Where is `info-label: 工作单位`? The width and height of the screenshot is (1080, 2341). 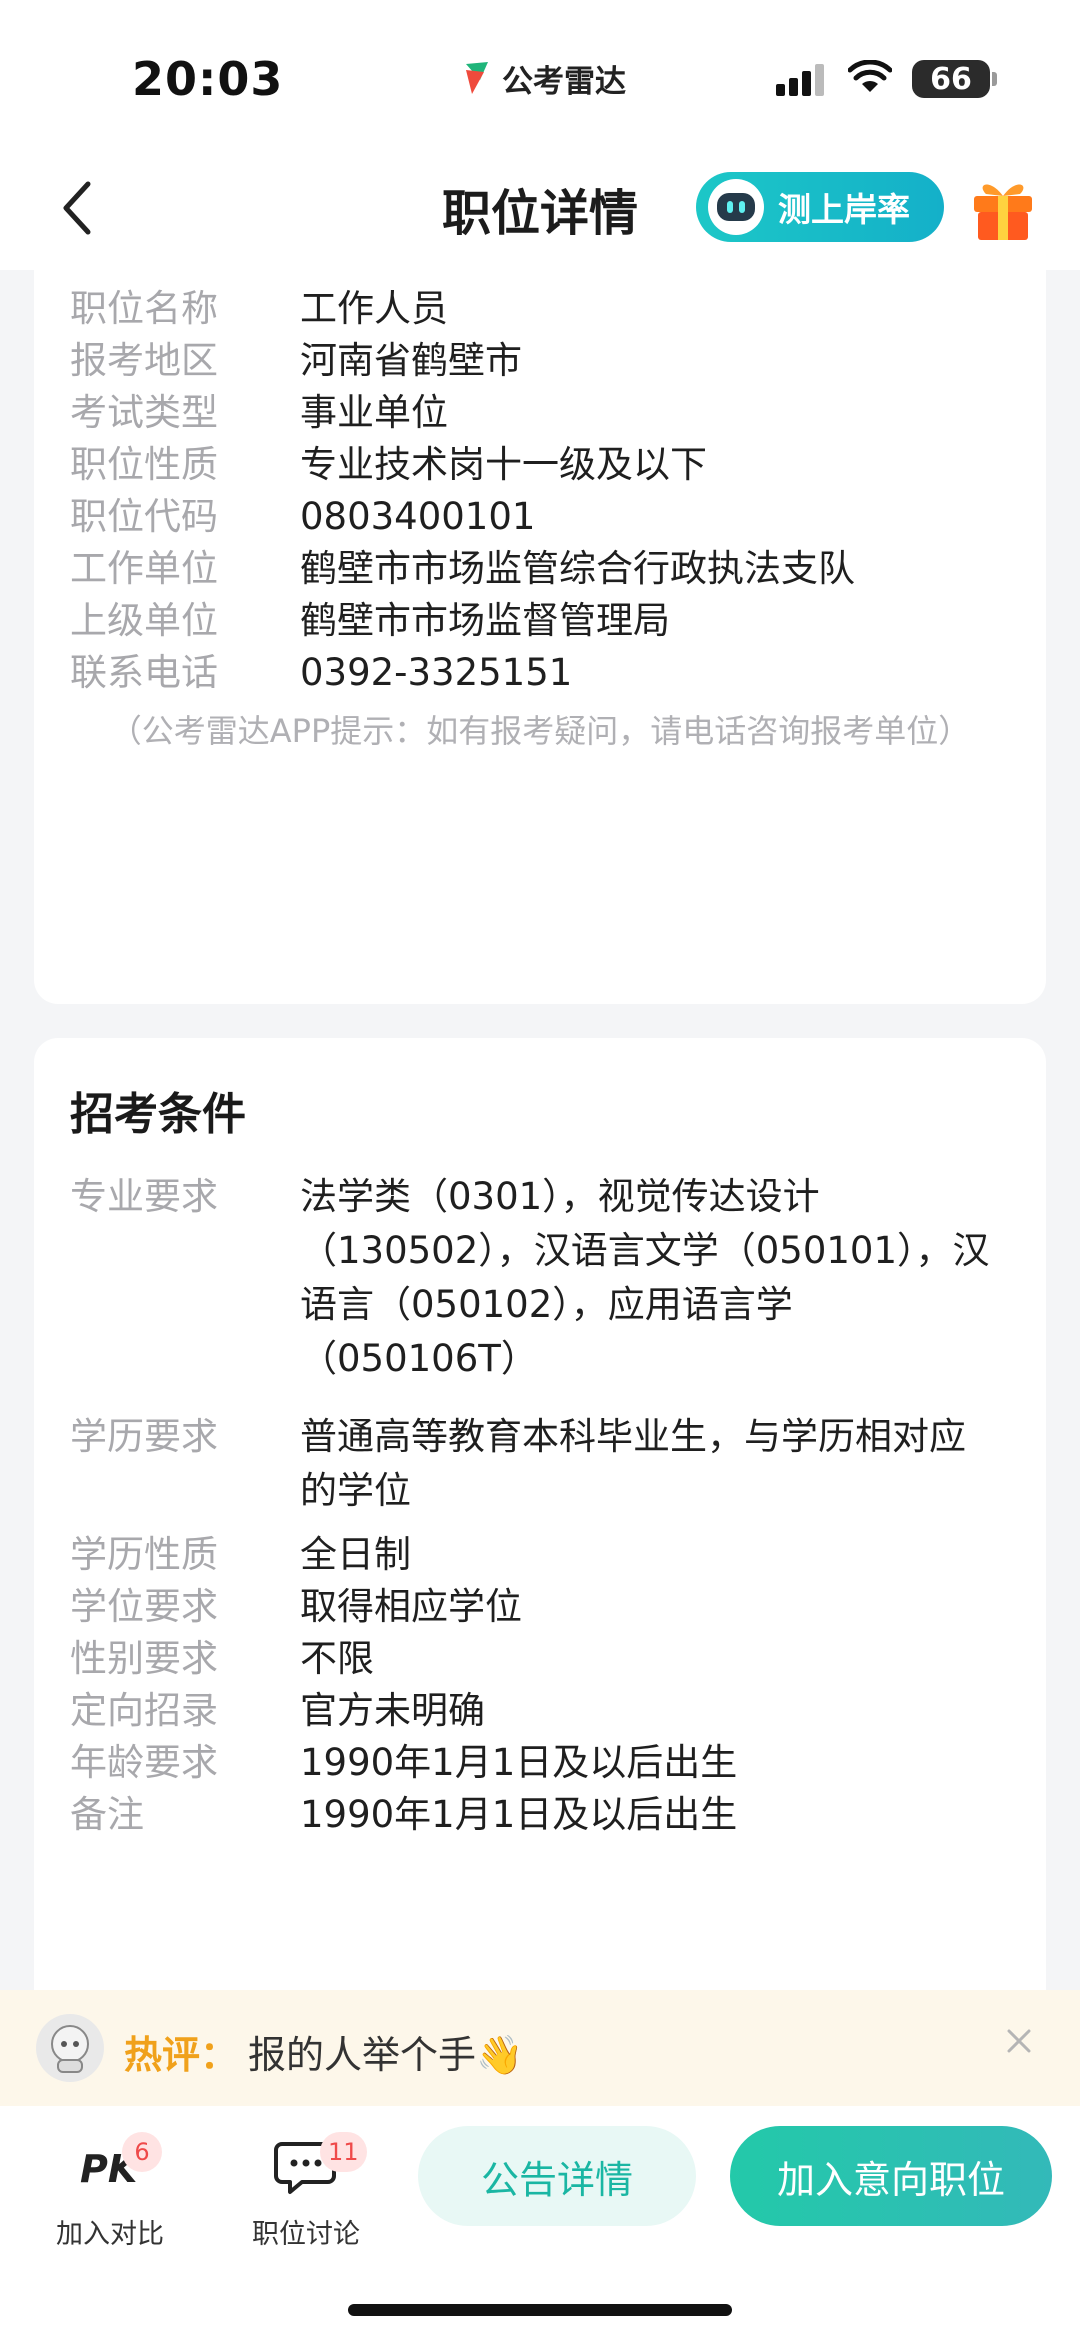 info-label: 工作单位 is located at coordinates (144, 568).